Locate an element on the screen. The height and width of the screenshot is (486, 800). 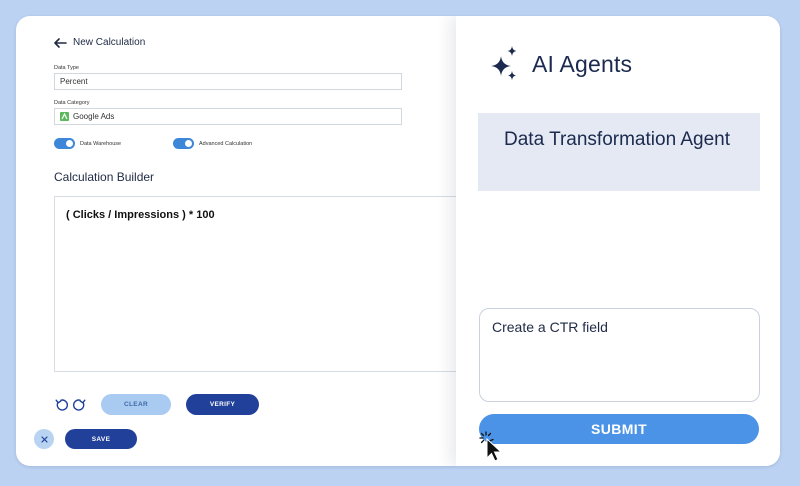
ai-agents-header: AI Agents is located at coordinates (560, 64).